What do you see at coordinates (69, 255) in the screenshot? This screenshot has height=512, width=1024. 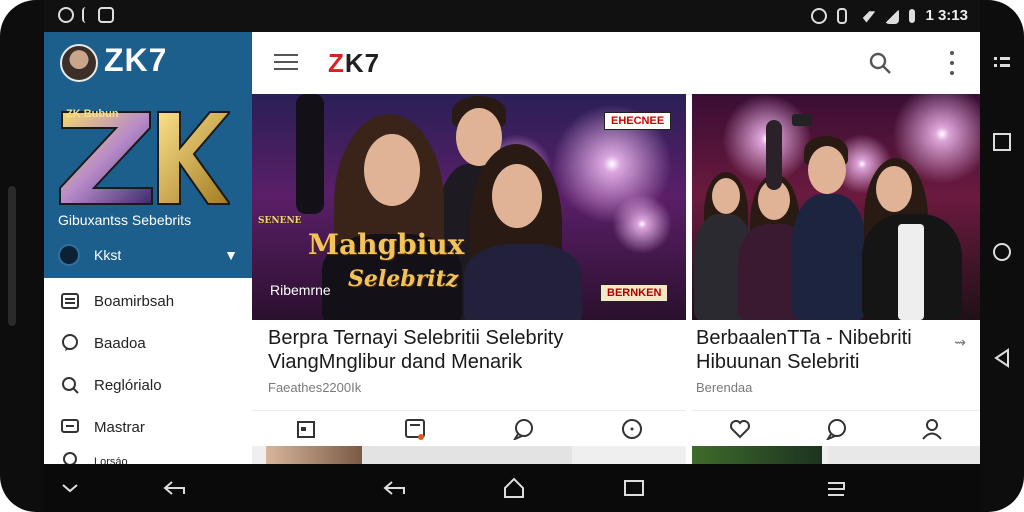 I see `account-avatar-icon` at bounding box center [69, 255].